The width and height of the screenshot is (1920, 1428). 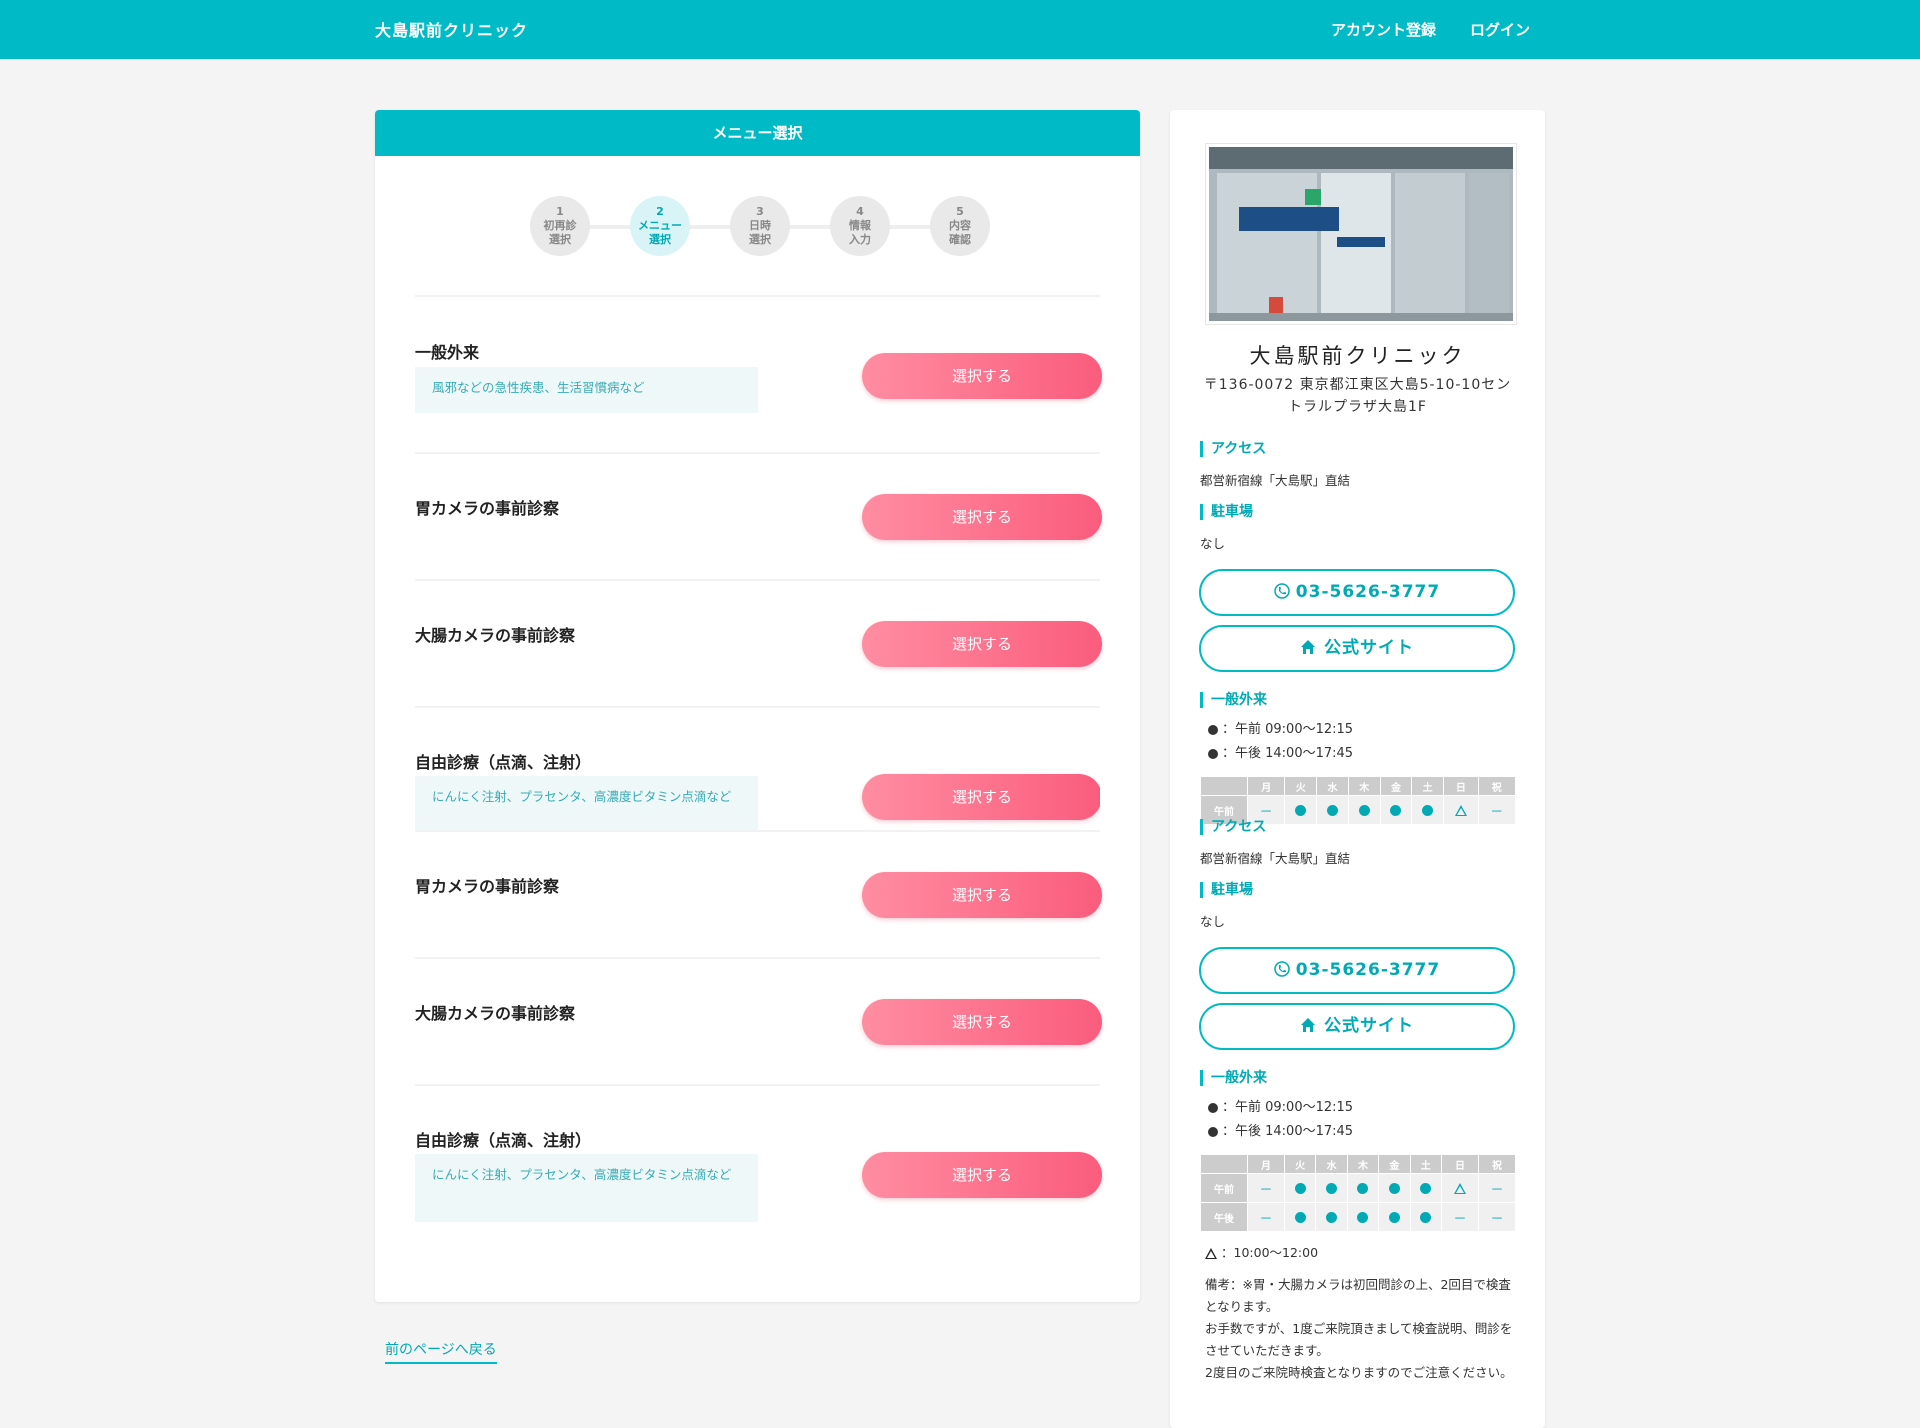 I want to click on login-link: ログイン, so click(x=1500, y=29).